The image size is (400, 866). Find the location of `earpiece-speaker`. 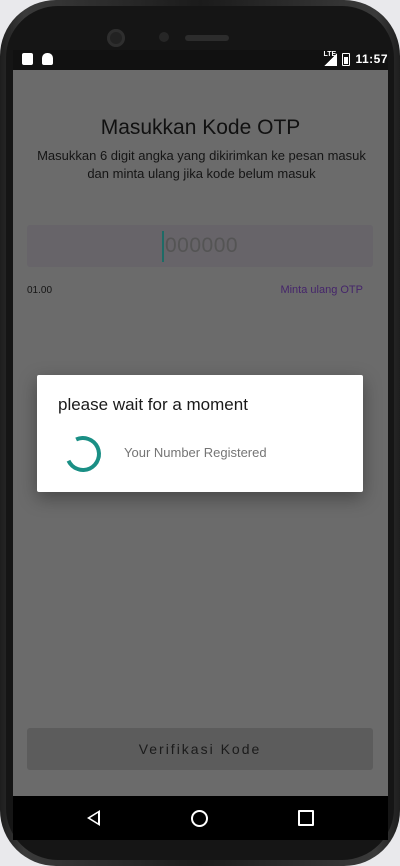

earpiece-speaker is located at coordinates (207, 38).